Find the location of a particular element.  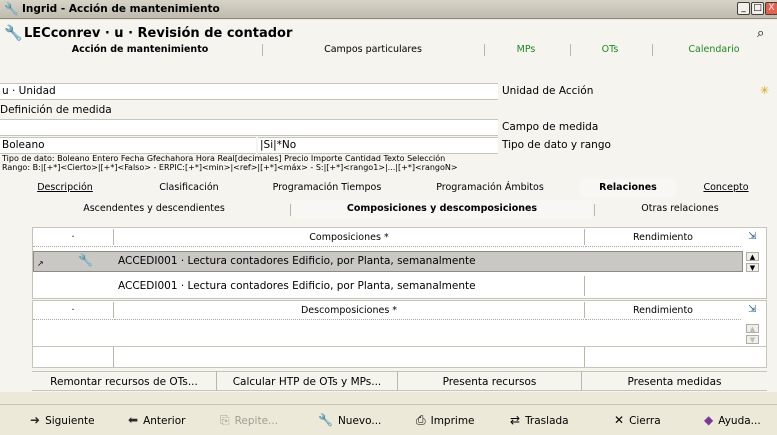

title-bar: 🔧 Ingrid - Acción de mantenimiento _ □ X is located at coordinates (388, 9).